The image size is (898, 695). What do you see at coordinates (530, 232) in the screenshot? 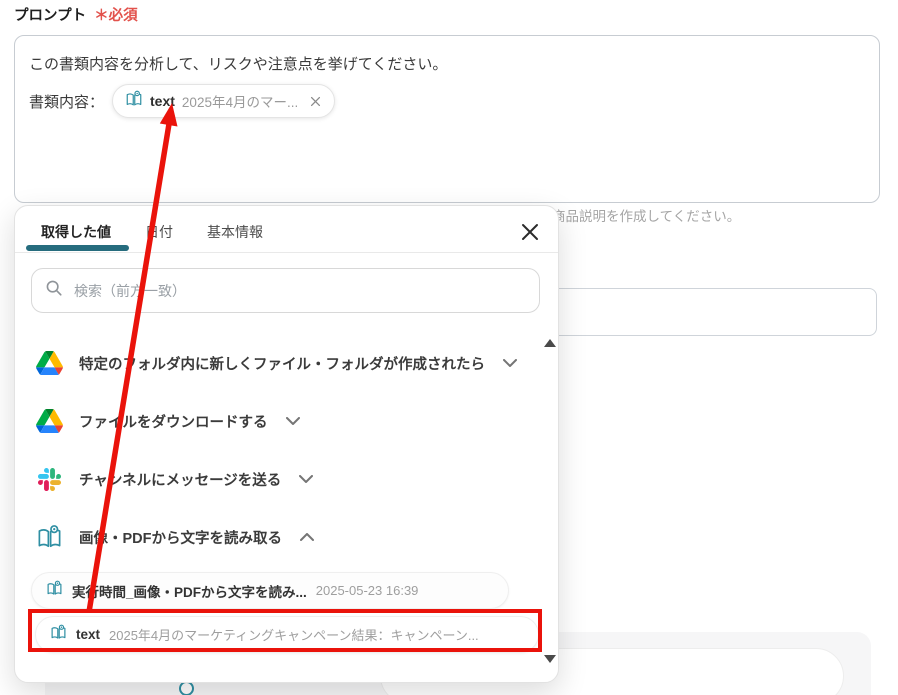
I see `modal-close-icon` at bounding box center [530, 232].